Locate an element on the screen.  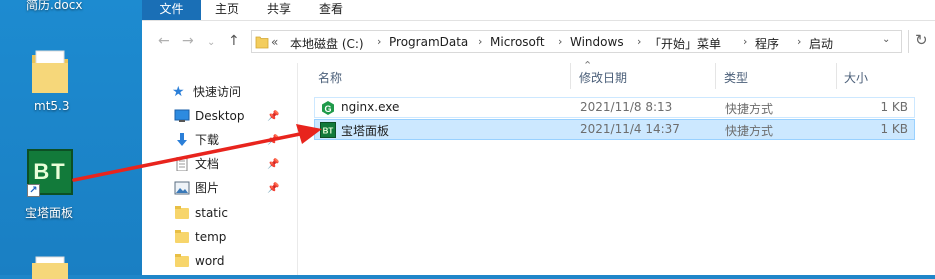
crumb-windows: Windows is located at coordinates (597, 42).